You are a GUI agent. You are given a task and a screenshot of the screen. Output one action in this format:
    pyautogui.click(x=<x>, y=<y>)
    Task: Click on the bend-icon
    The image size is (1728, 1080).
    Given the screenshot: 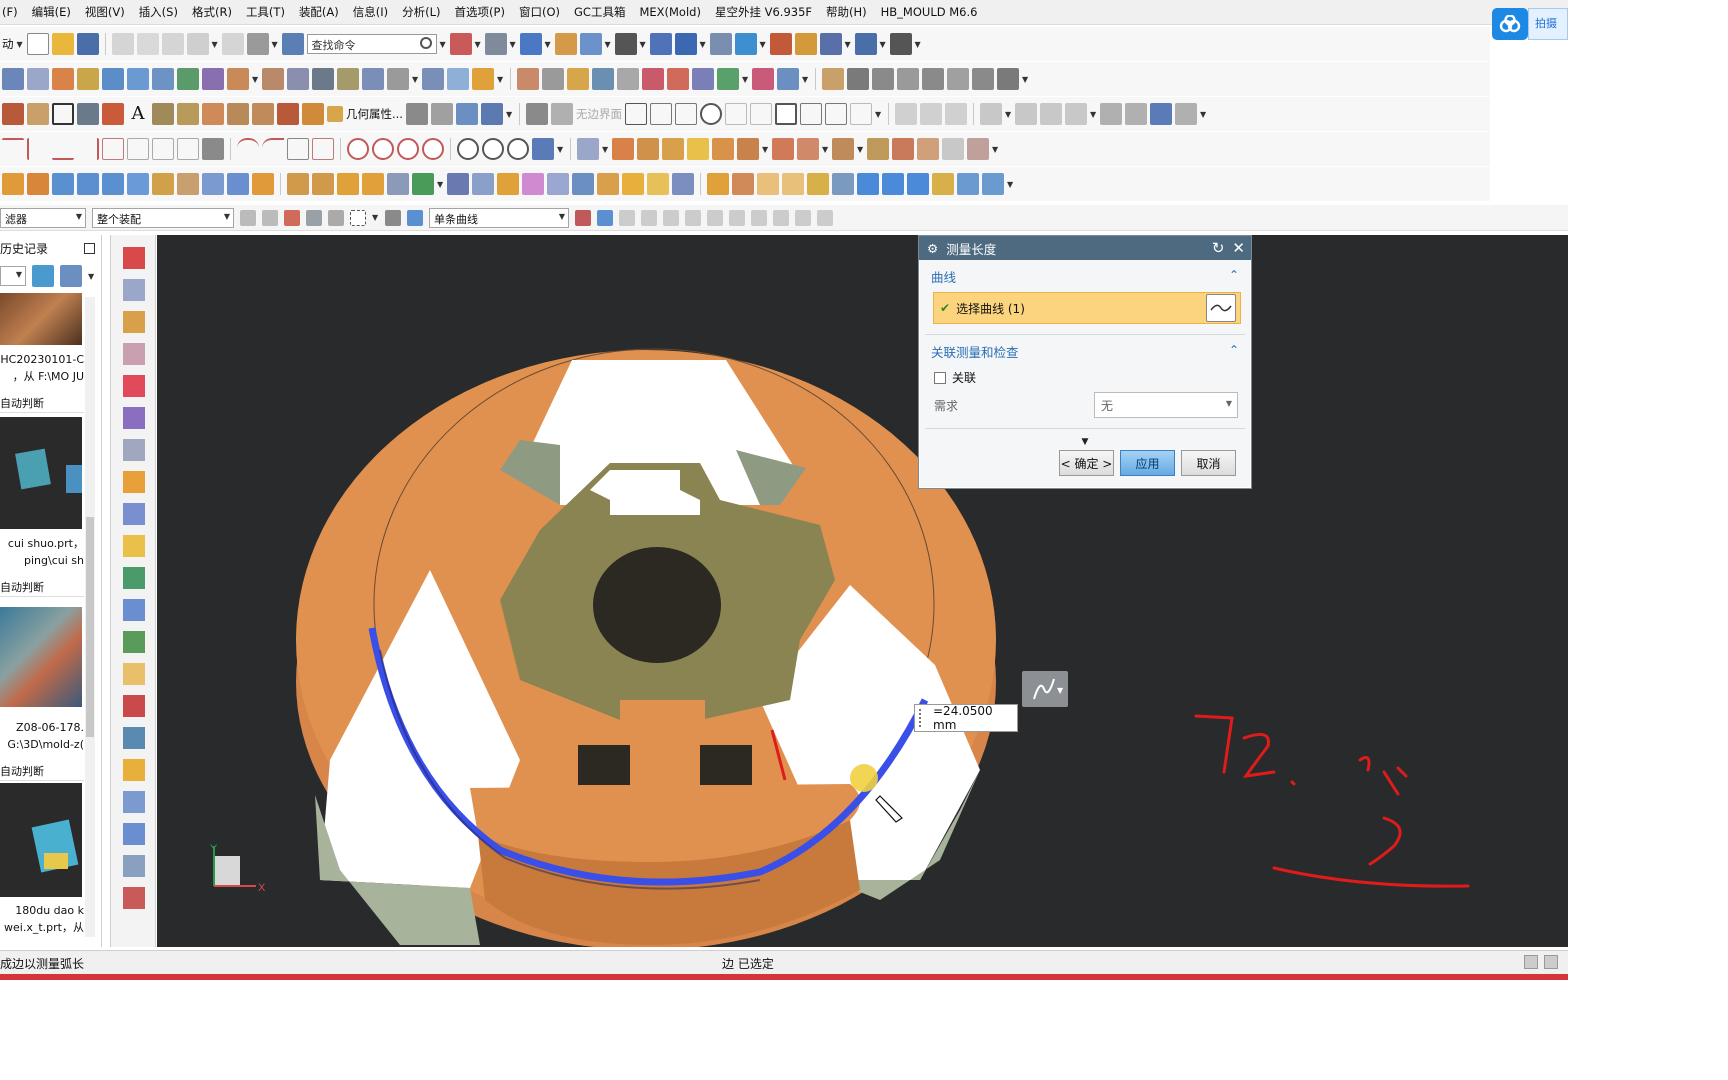 What is the action you would take?
    pyautogui.click(x=633, y=184)
    